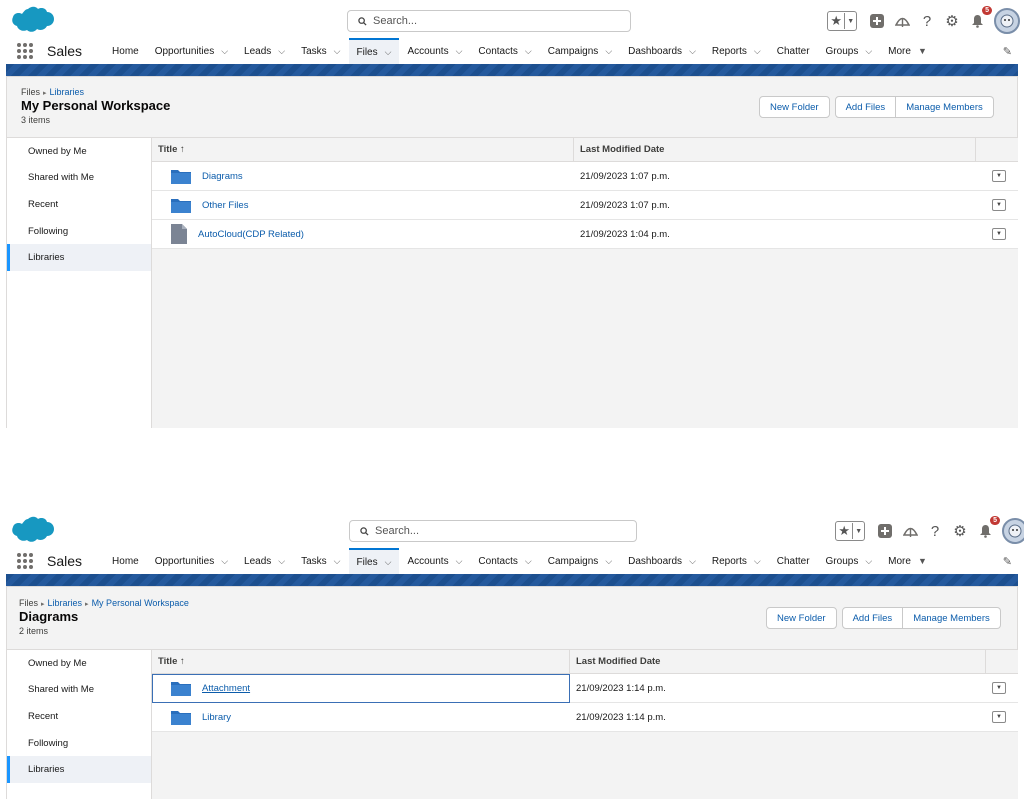  I want to click on table-header: Title ↑ Last Modified Date, so click(585, 150).